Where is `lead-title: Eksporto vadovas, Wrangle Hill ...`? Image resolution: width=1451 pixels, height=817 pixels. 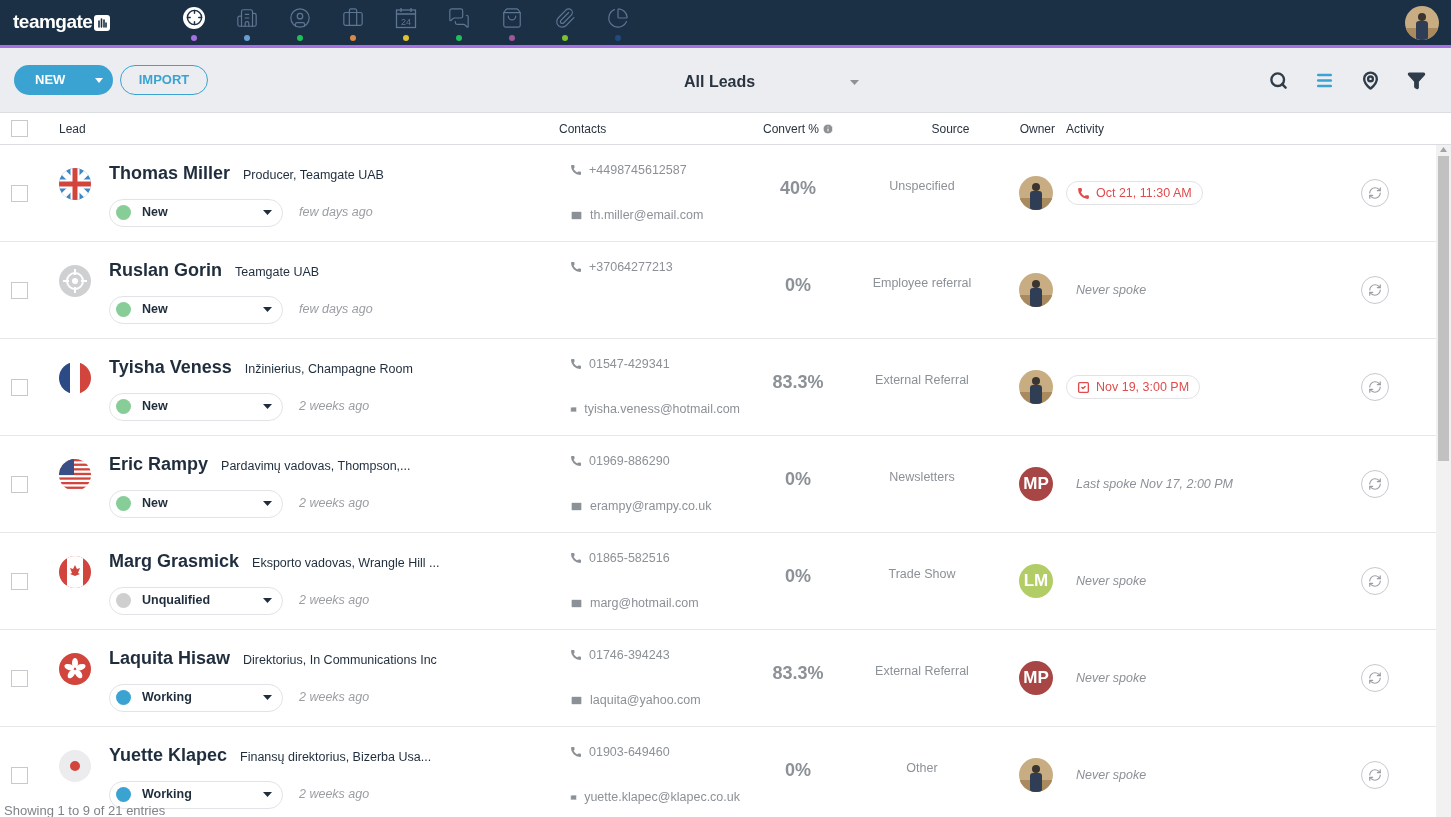
lead-title: Eksporto vadovas, Wrangle Hill ... is located at coordinates (346, 563).